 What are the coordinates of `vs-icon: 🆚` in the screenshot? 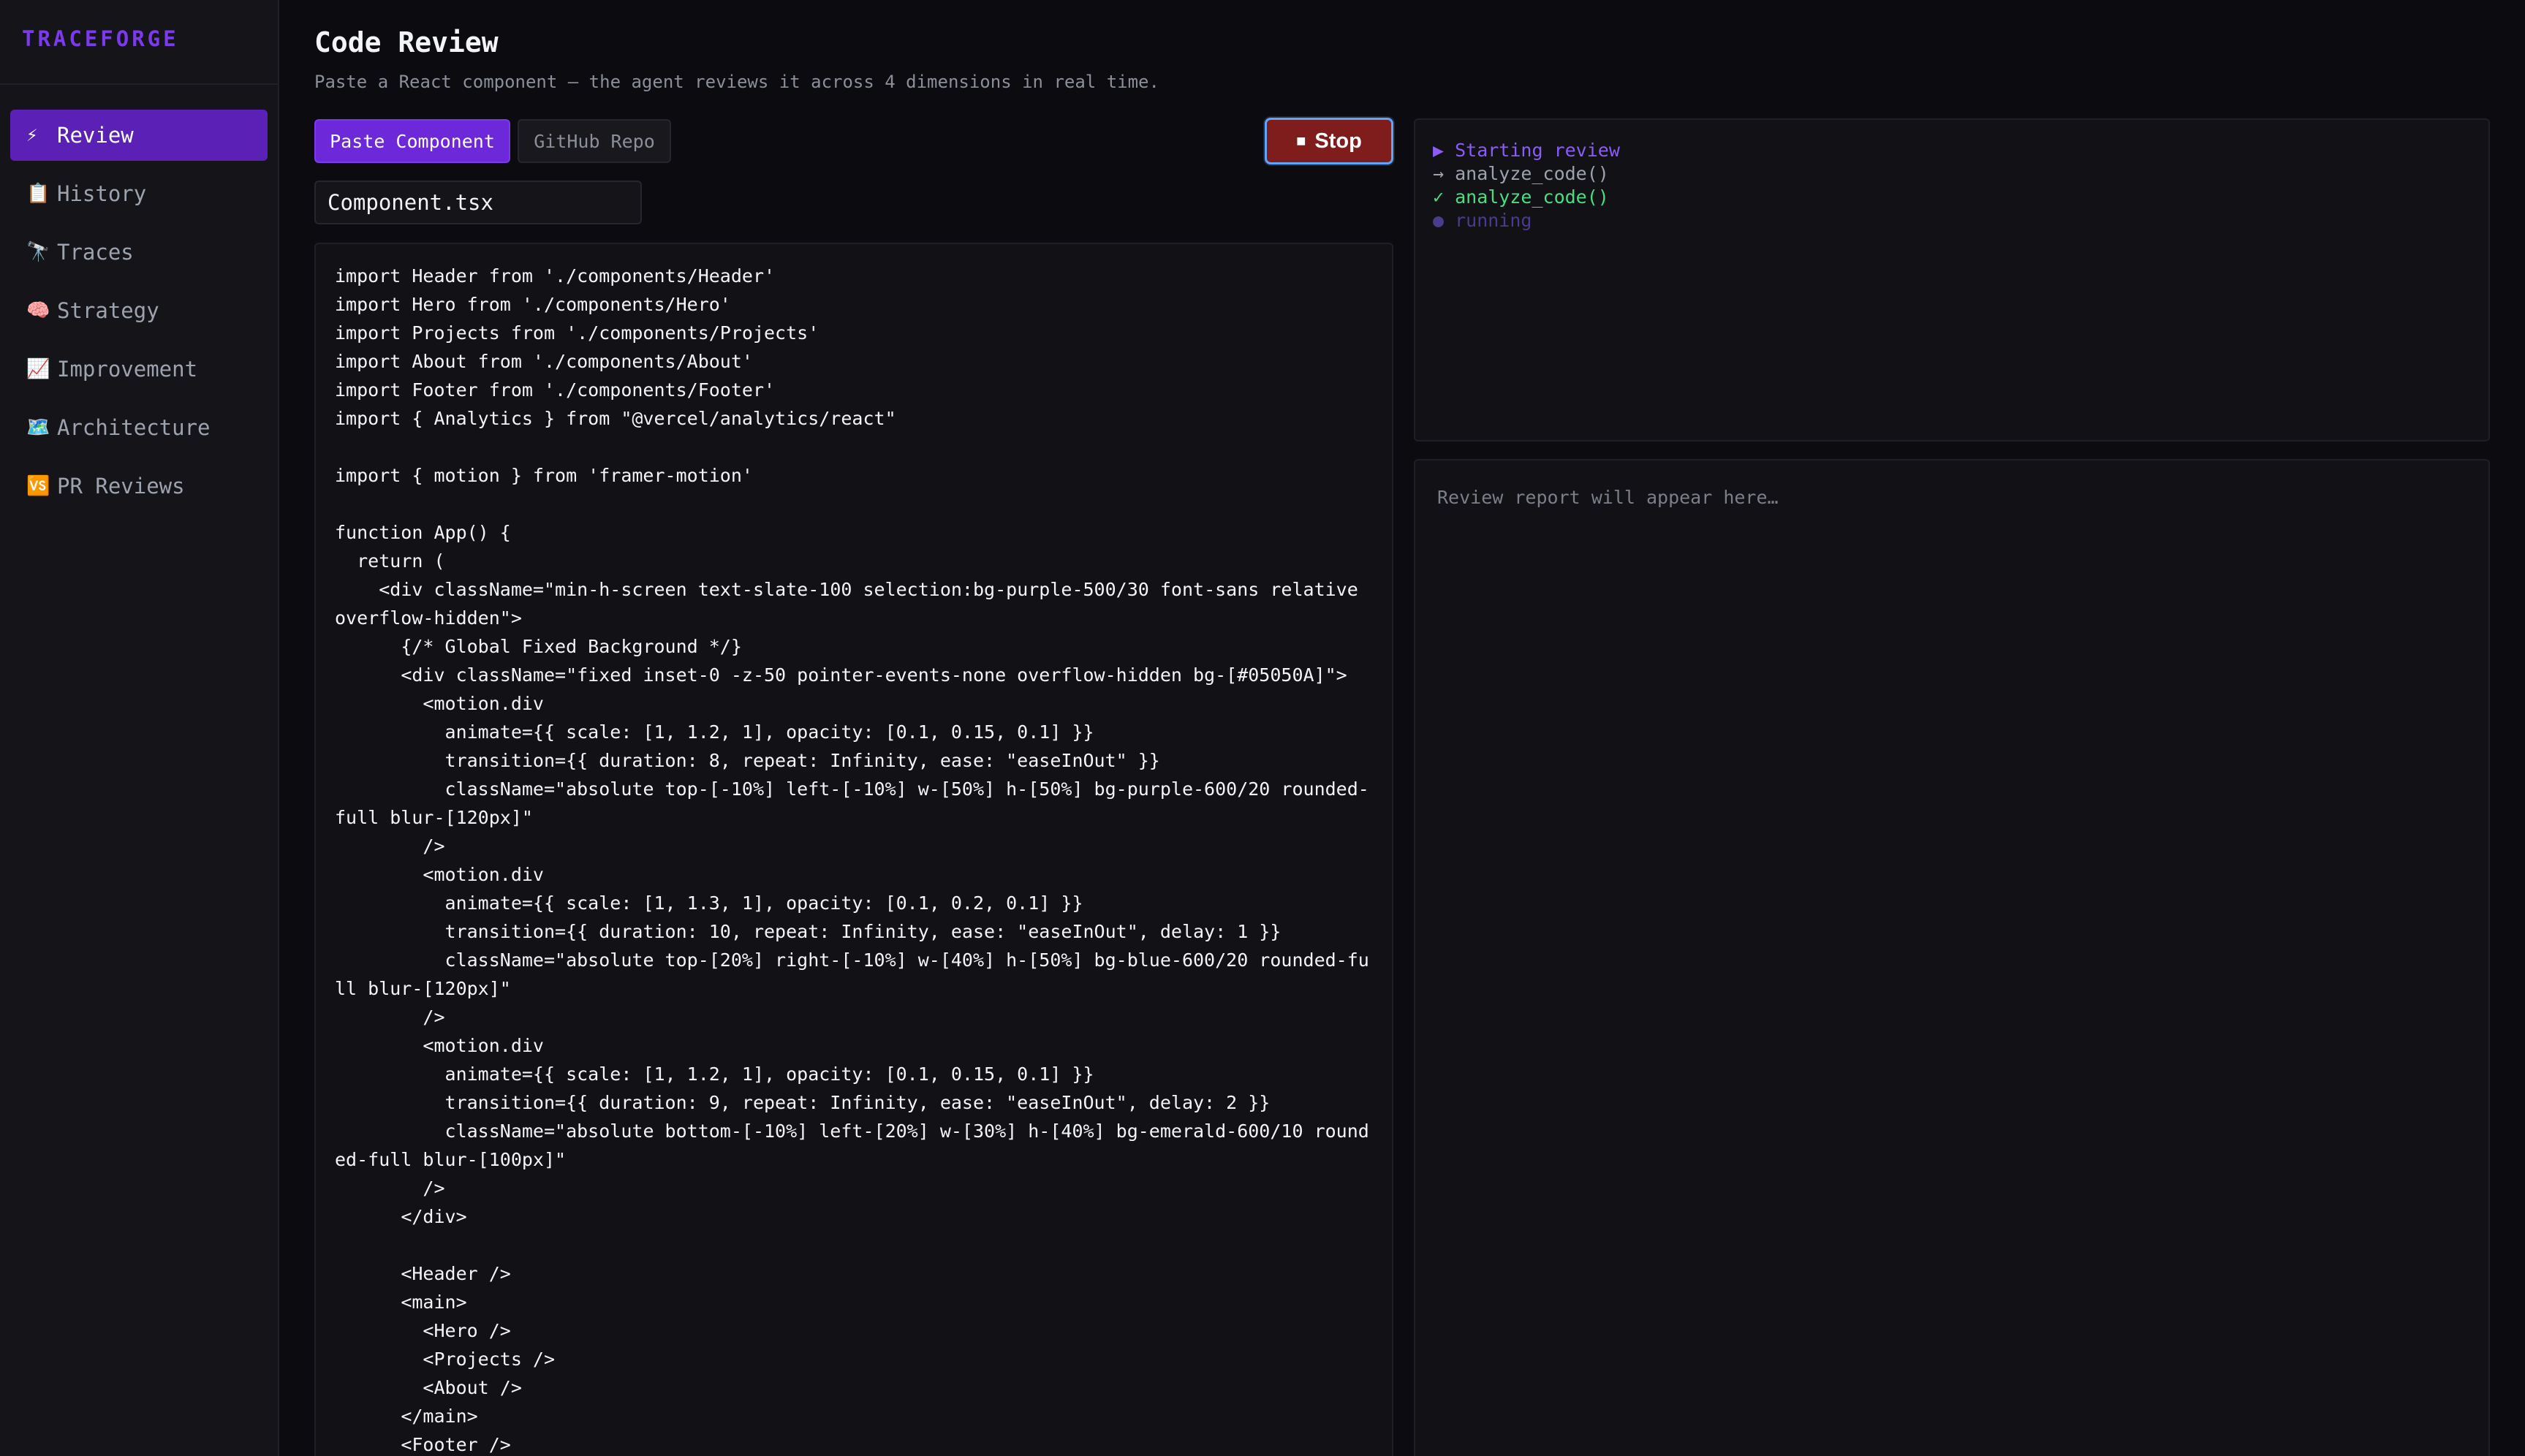 It's located at (38, 486).